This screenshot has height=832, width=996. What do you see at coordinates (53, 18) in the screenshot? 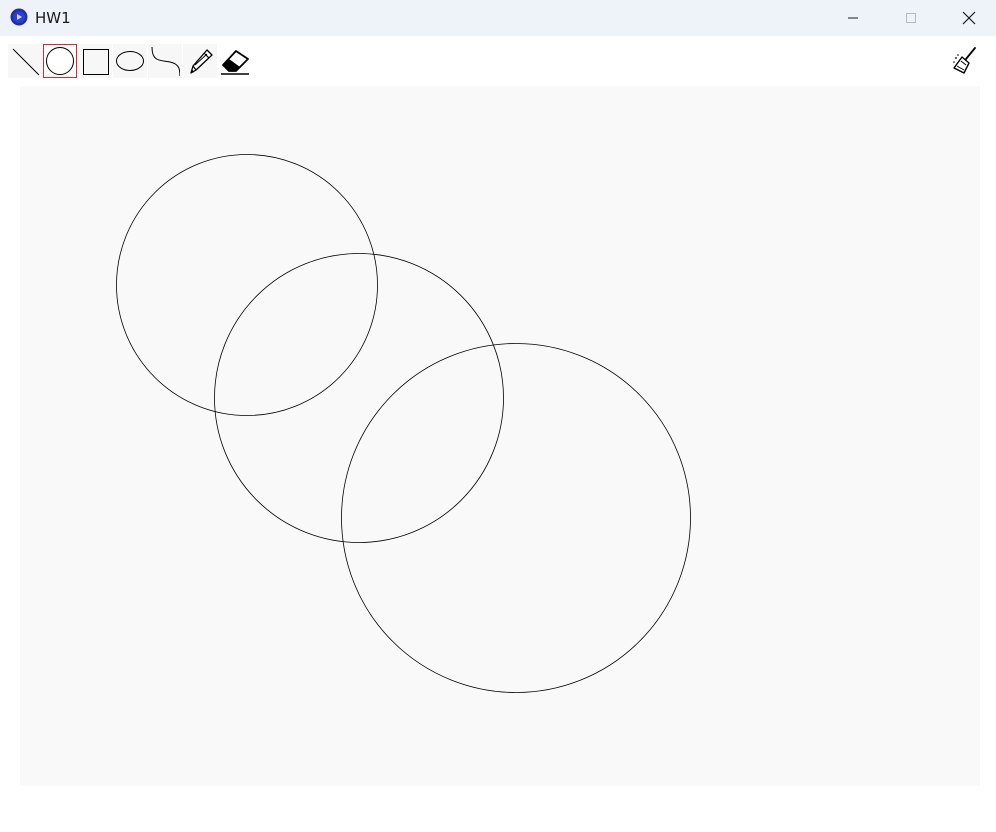
I see `window-title: HW1` at bounding box center [53, 18].